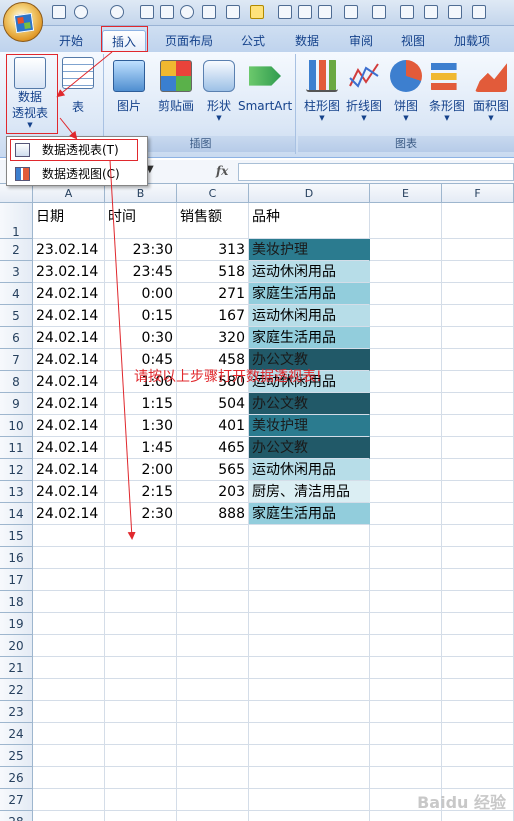  Describe the element at coordinates (478, 272) in the screenshot. I see `cell-F3` at that location.